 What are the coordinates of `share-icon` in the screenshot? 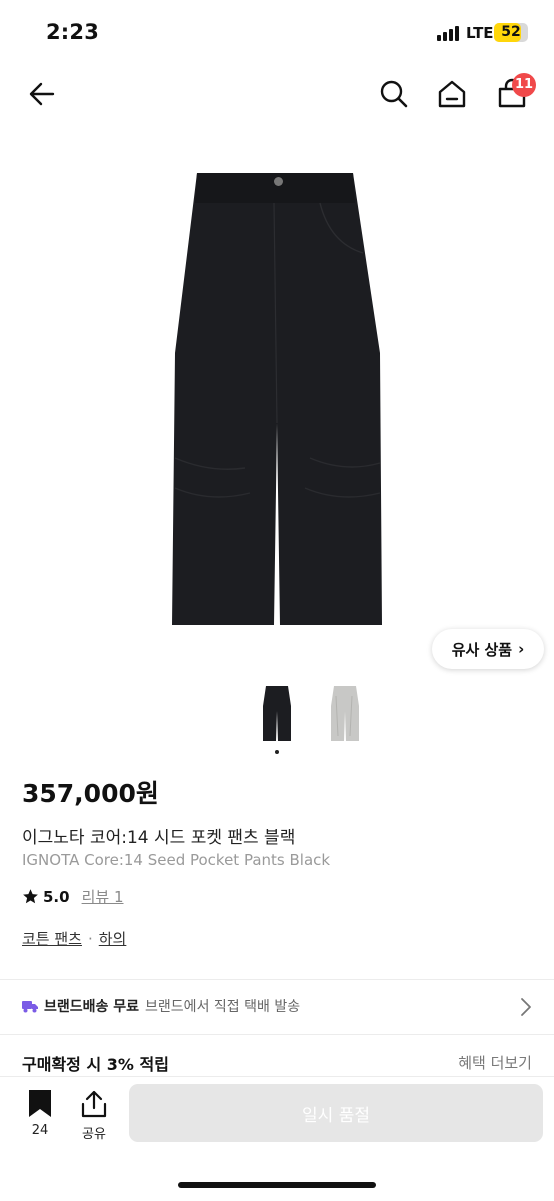 It's located at (94, 1104).